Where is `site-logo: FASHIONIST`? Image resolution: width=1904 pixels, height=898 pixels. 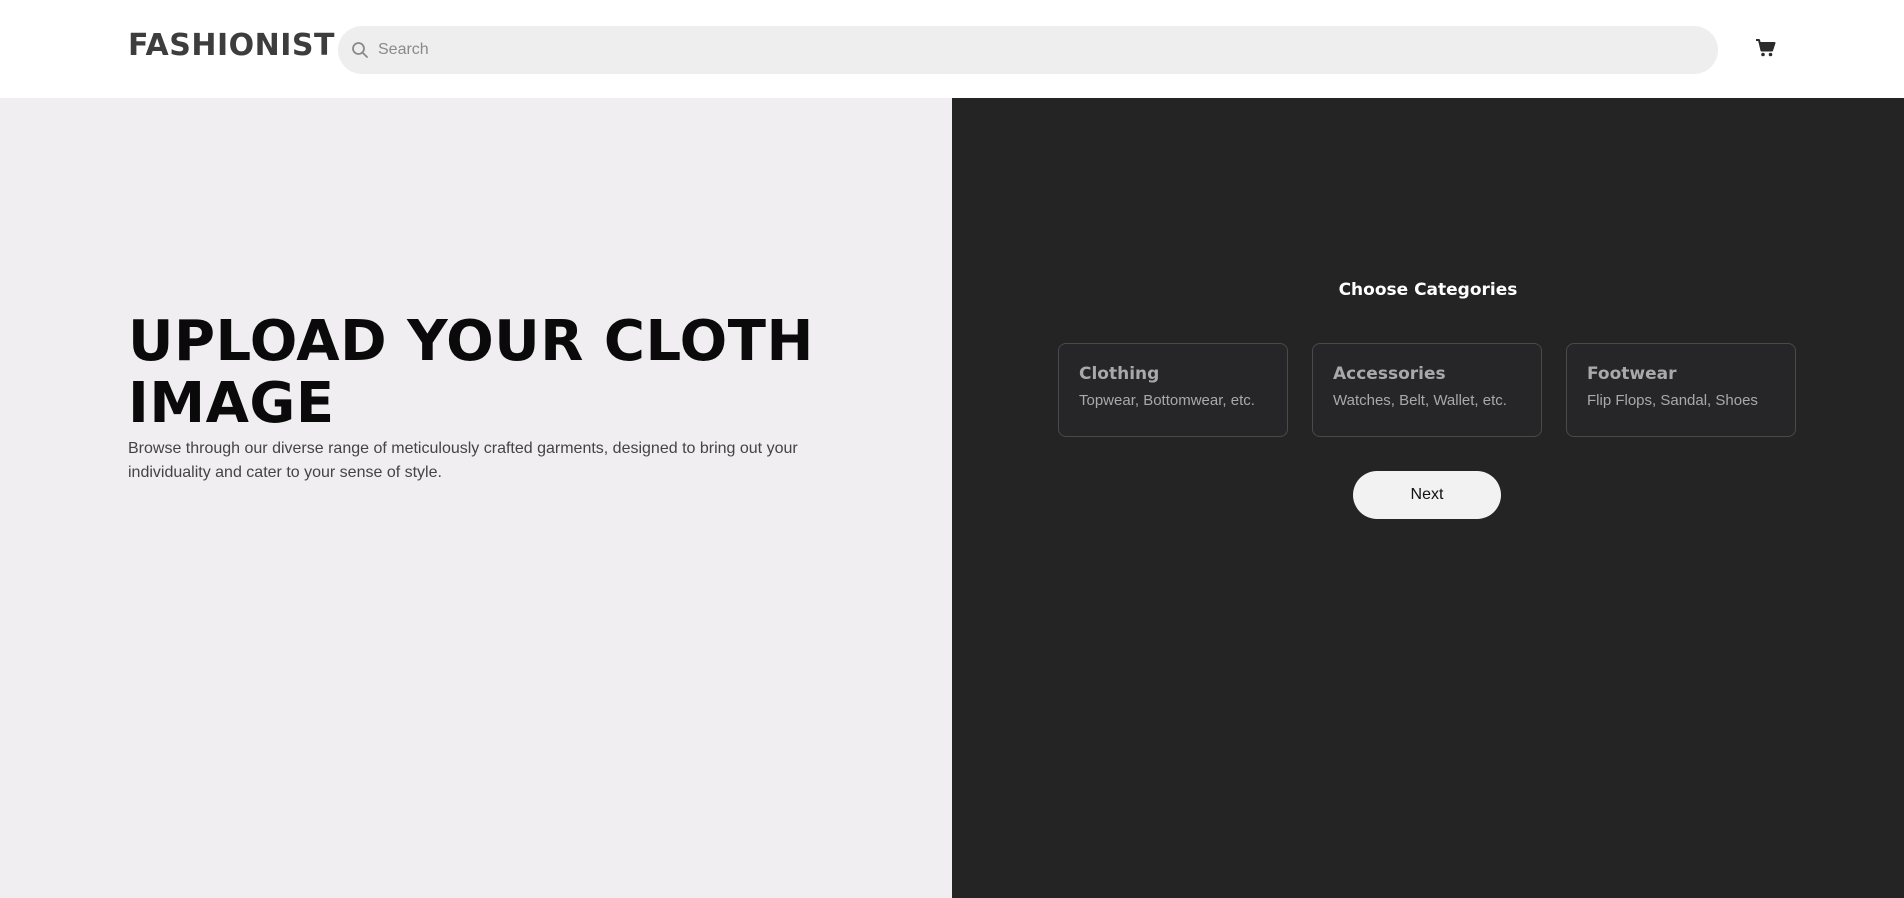 site-logo: FASHIONIST is located at coordinates (231, 45).